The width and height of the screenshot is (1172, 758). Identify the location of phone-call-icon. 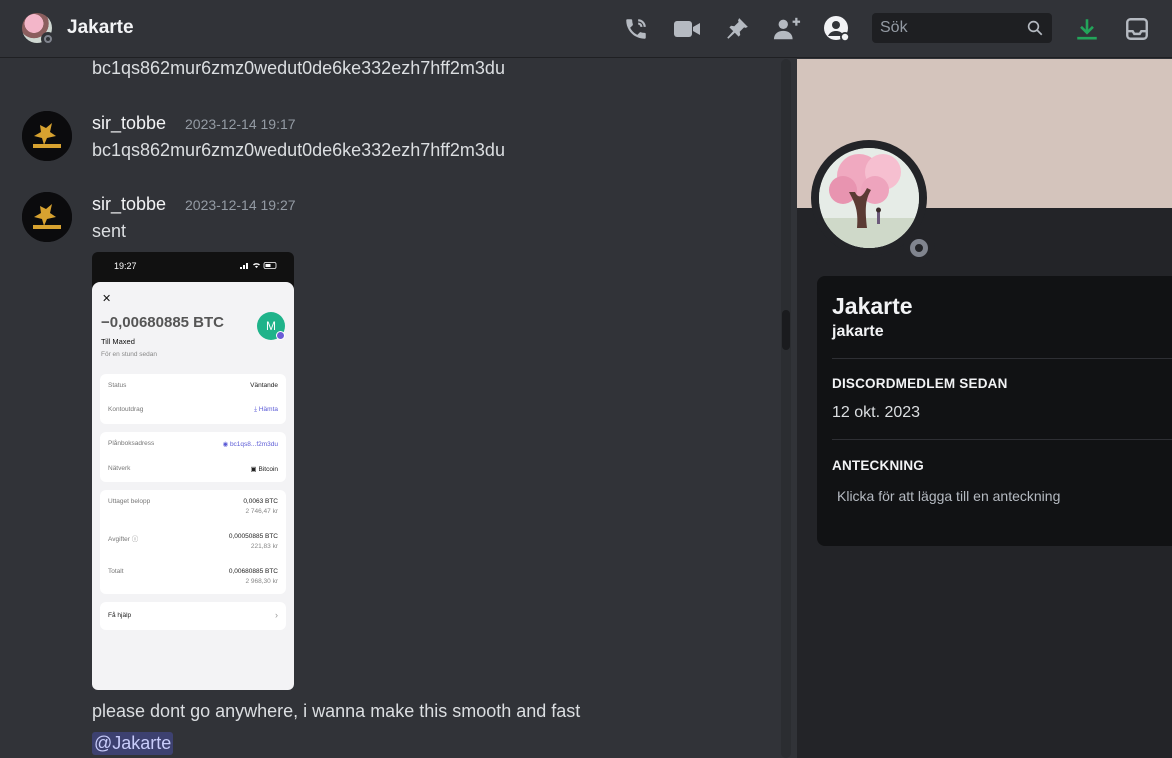
(636, 29).